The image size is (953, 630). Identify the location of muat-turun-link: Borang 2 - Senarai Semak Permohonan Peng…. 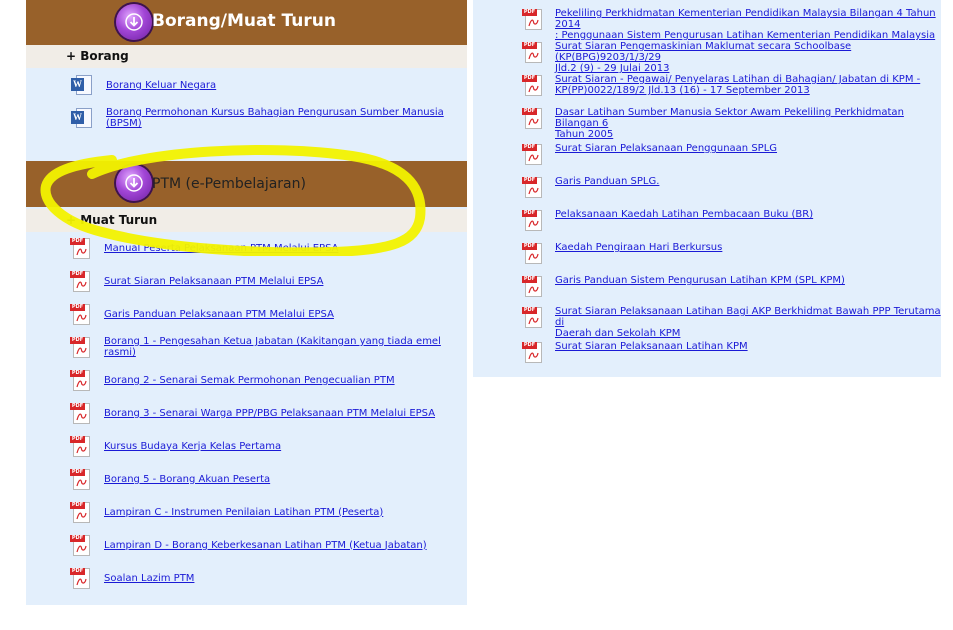
(249, 380).